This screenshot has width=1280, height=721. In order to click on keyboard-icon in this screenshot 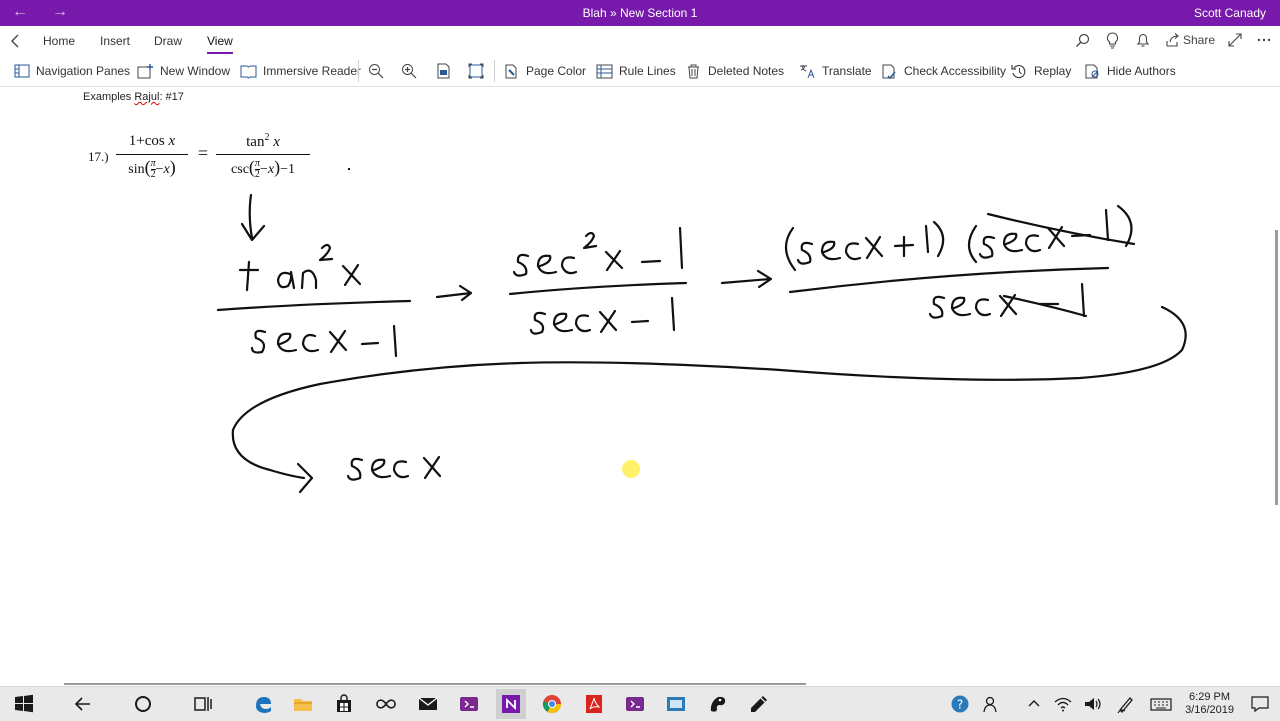, I will do `click(1161, 704)`.